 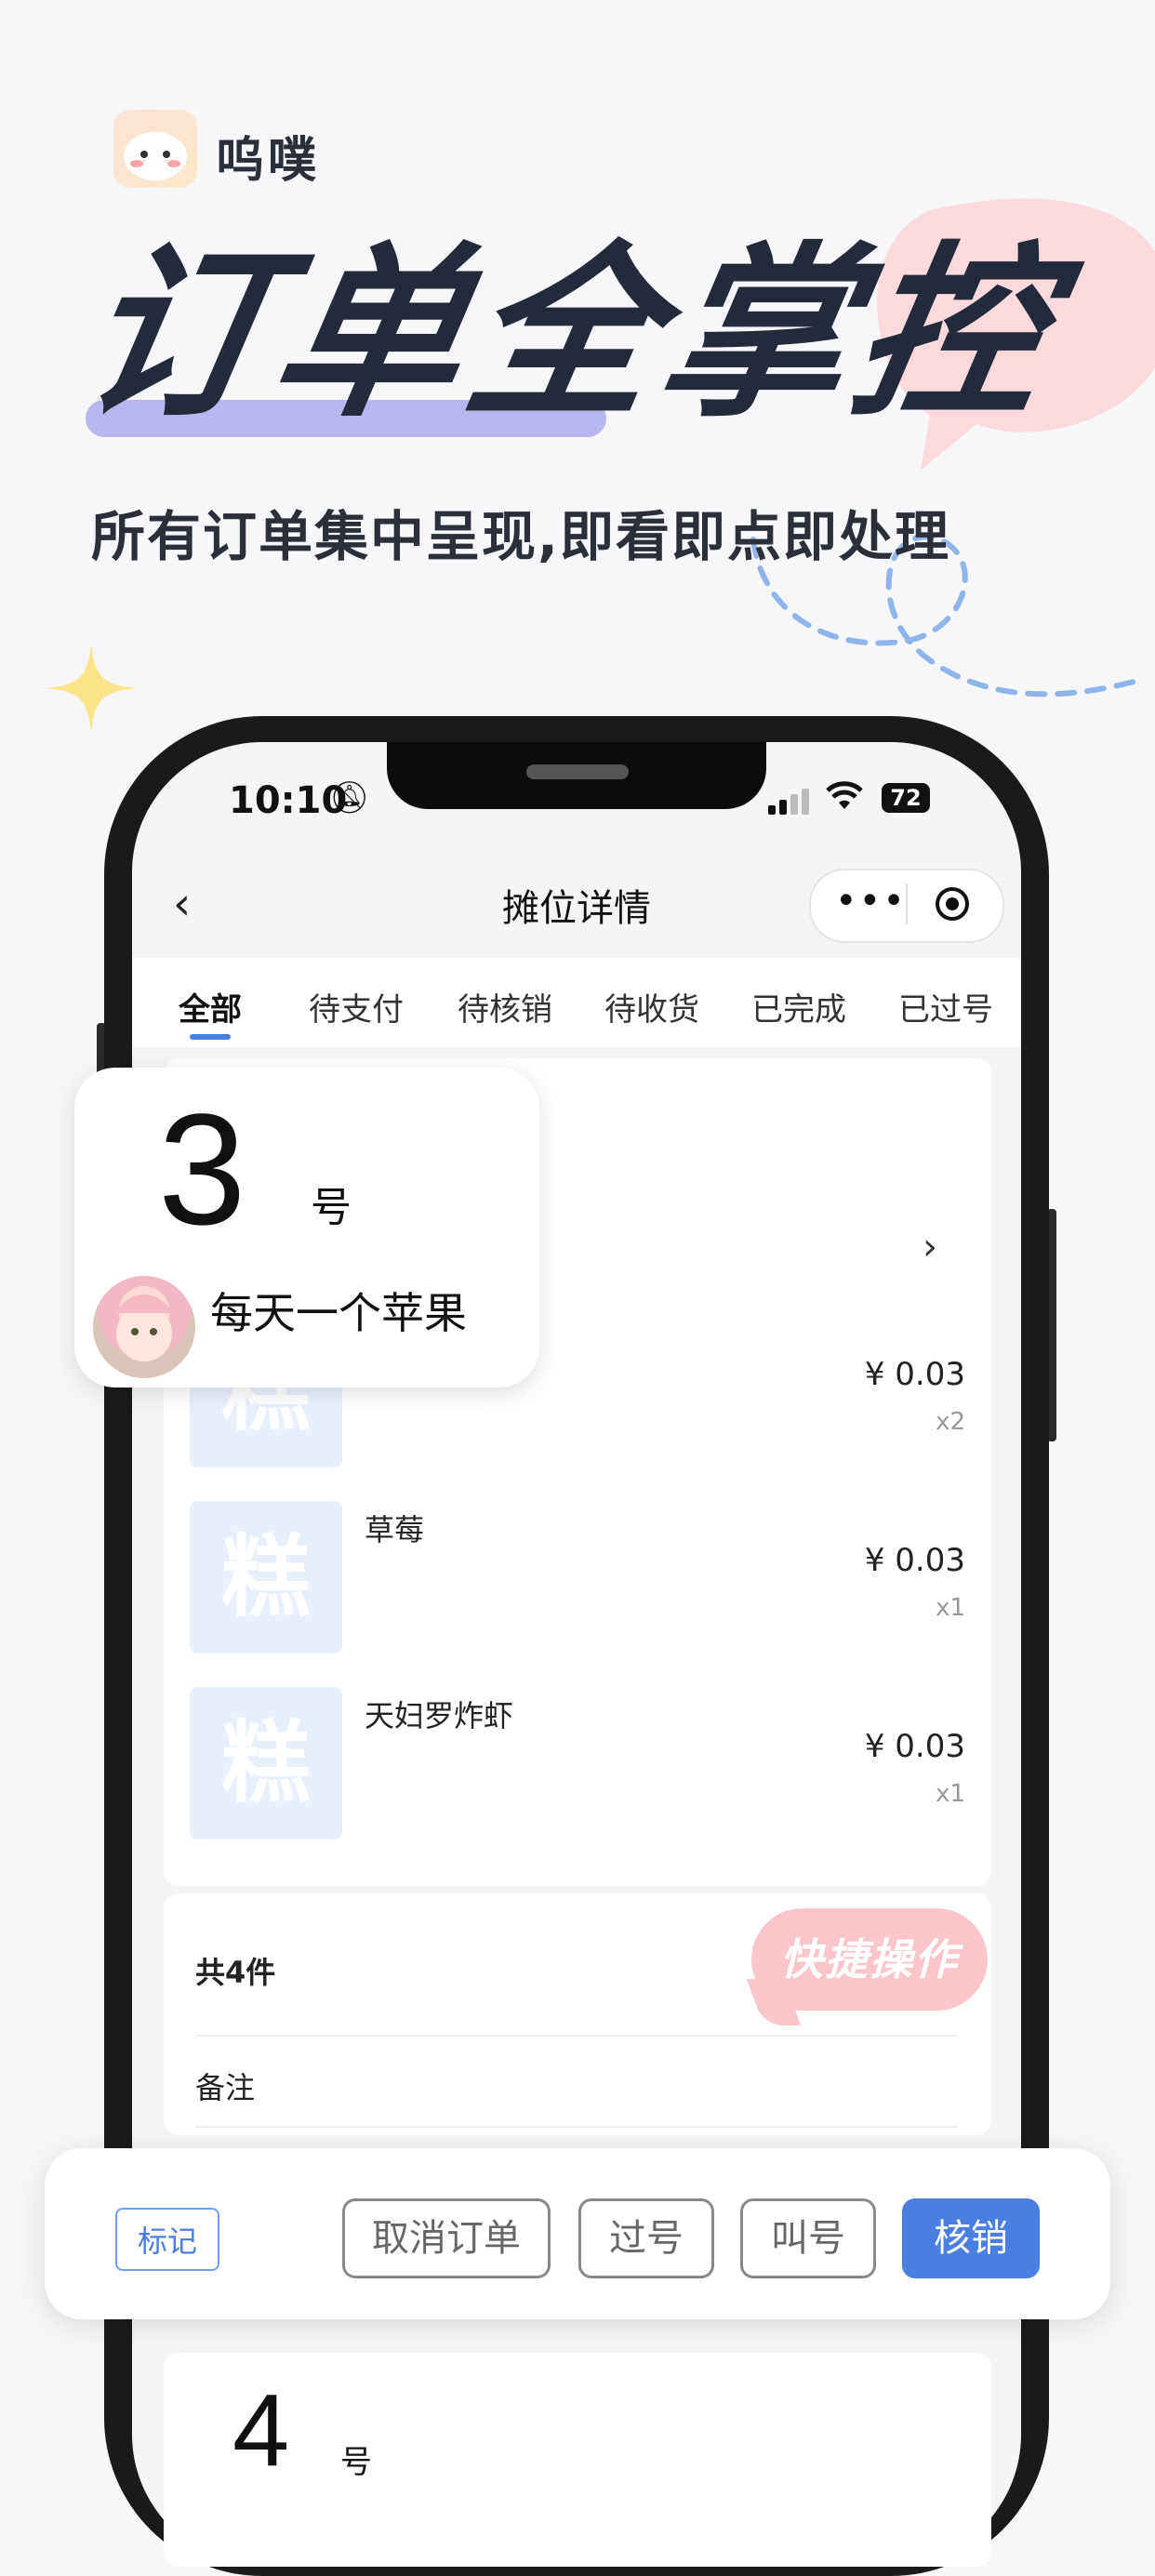 What do you see at coordinates (505, 1006) in the screenshot?
I see `tab-pending-verification: 待核销` at bounding box center [505, 1006].